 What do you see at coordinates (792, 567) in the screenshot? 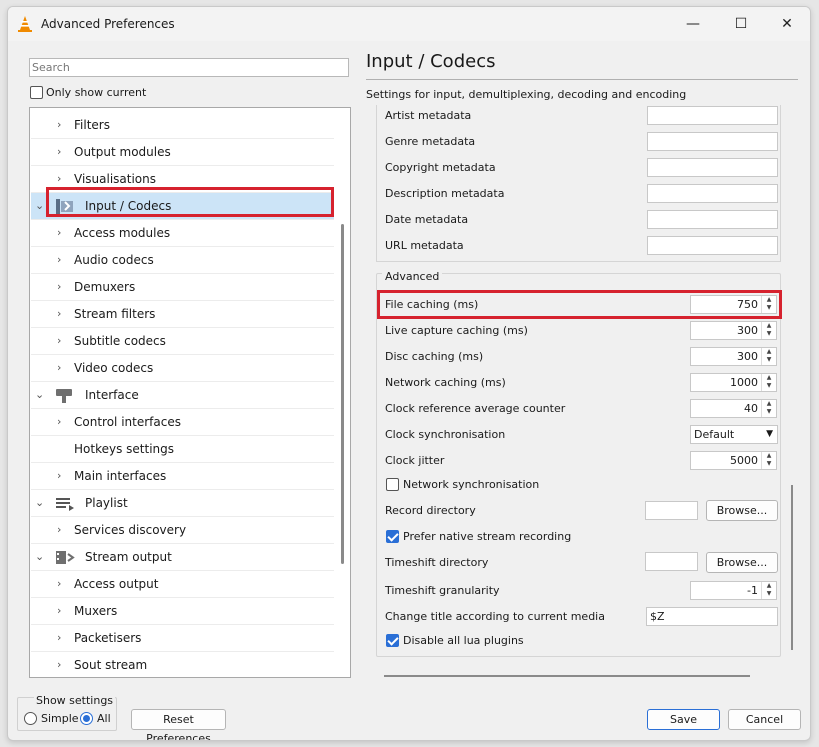
I see `panel-vertical-scrollbar` at bounding box center [792, 567].